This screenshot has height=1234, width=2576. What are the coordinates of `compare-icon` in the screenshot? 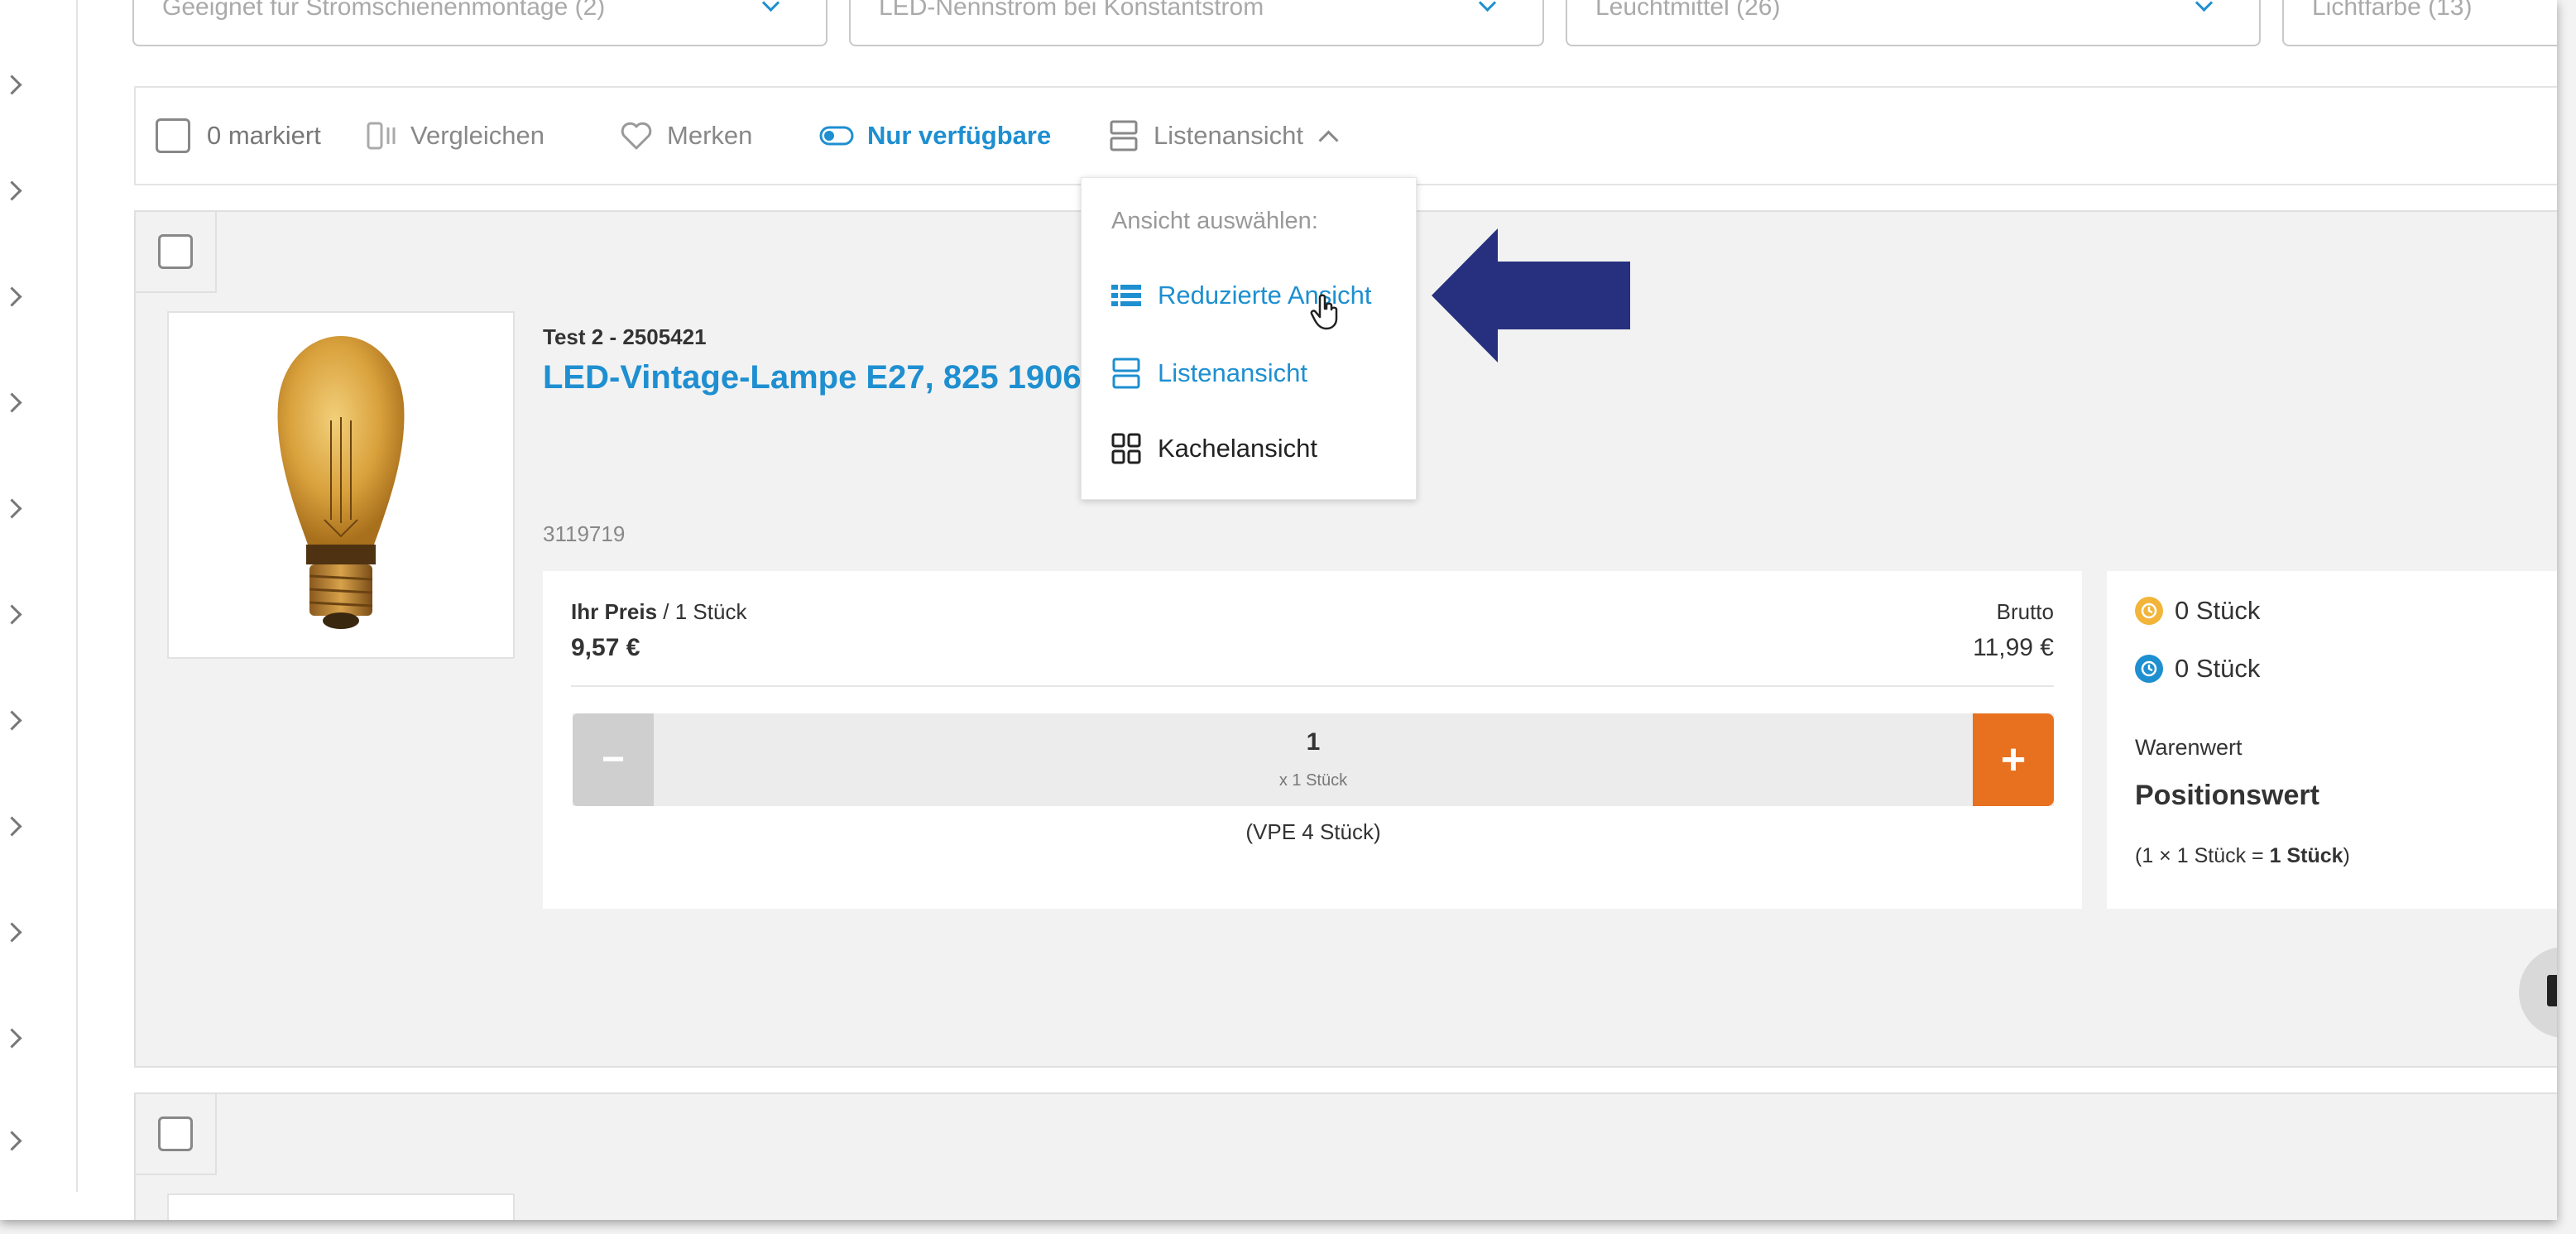 It's located at (382, 136).